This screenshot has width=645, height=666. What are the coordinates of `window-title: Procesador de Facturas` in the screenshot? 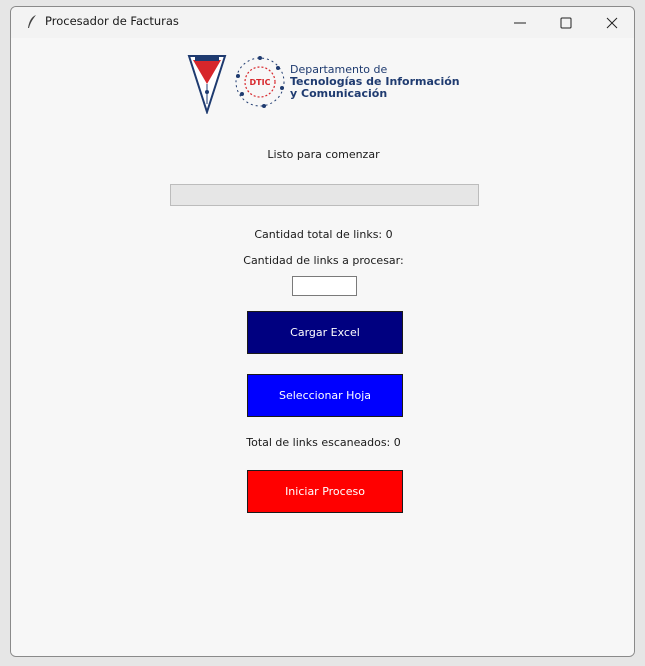 It's located at (112, 21).